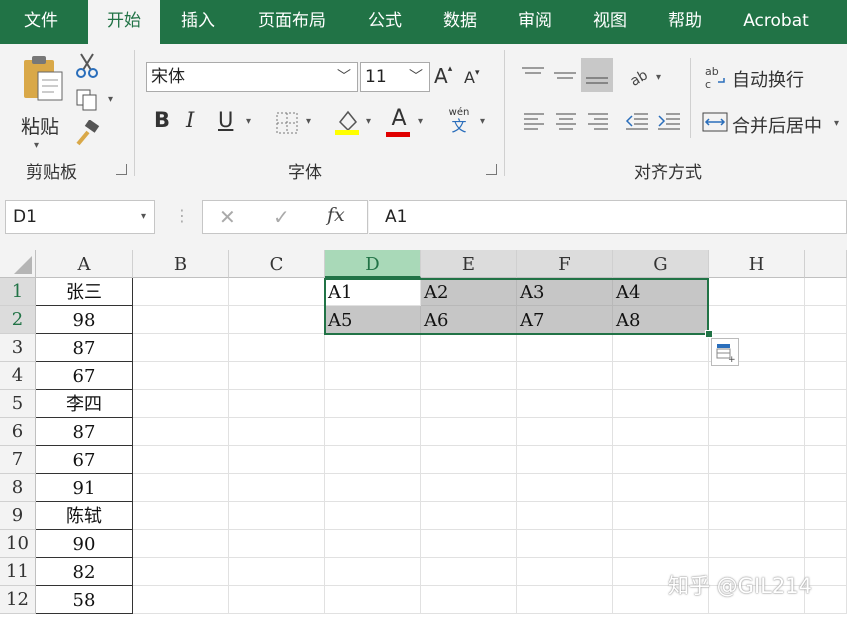 The height and width of the screenshot is (619, 847). Describe the element at coordinates (347, 122) in the screenshot. I see `fill-color-icon` at that location.